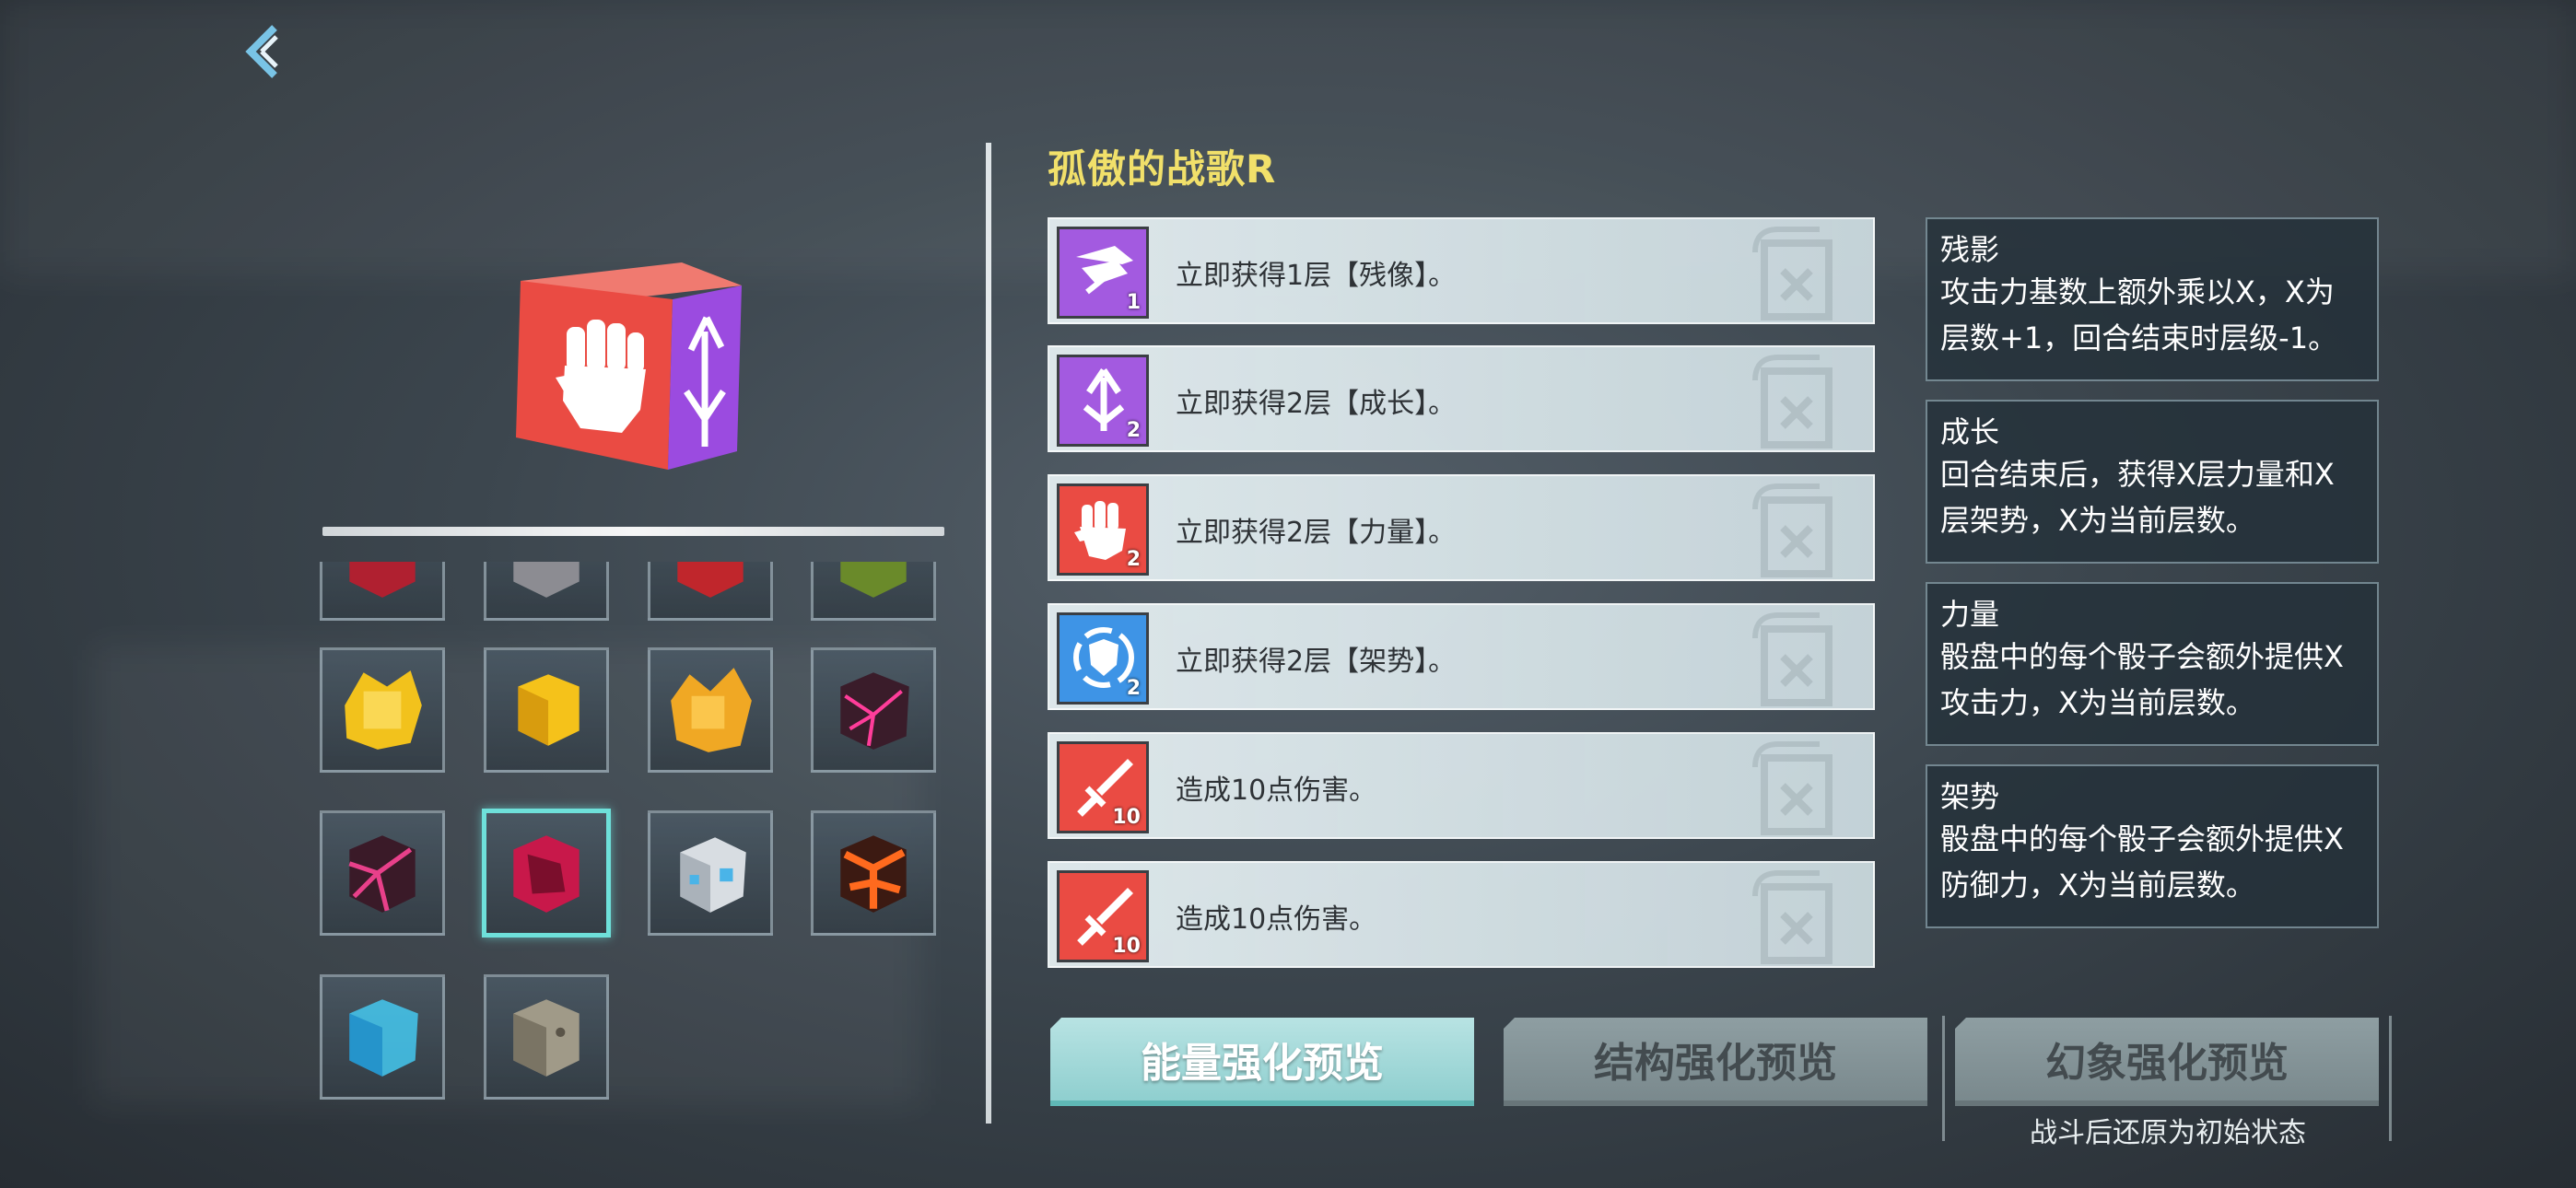 The image size is (2576, 1188). What do you see at coordinates (1970, 249) in the screenshot?
I see `keyword-name: 残影` at bounding box center [1970, 249].